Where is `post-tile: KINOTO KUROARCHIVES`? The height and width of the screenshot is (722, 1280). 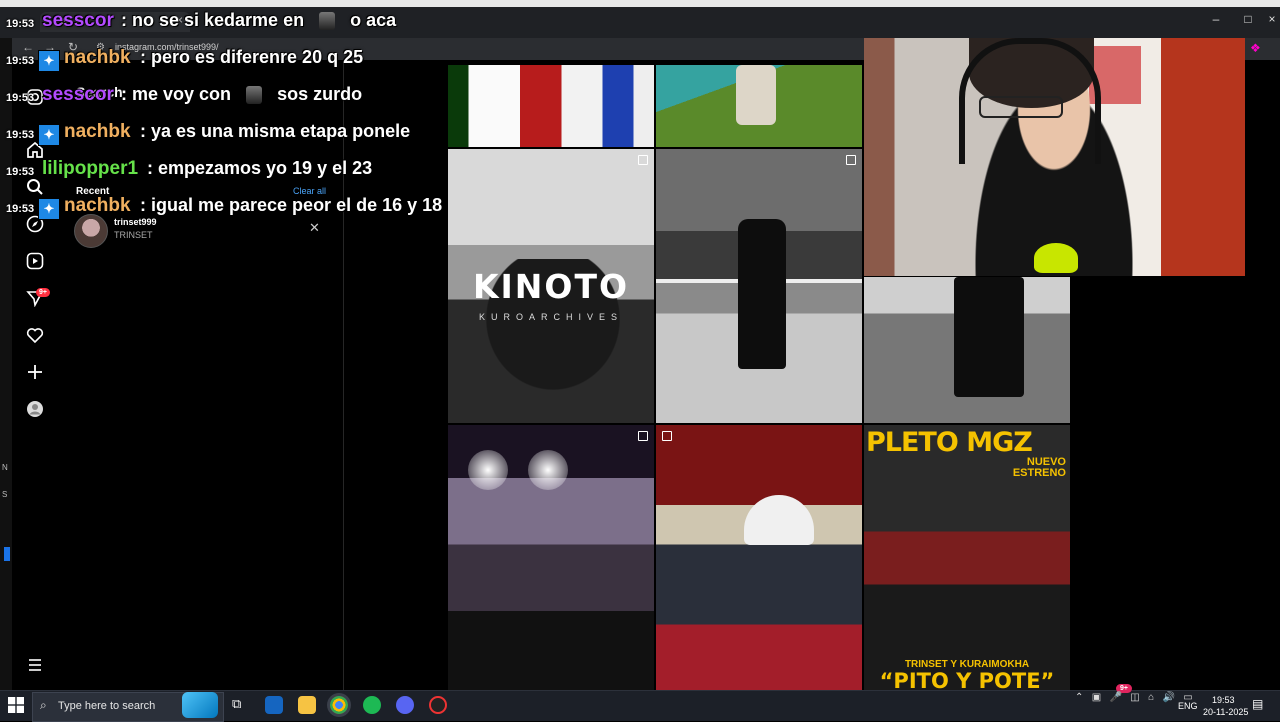 post-tile: KINOTO KUROARCHIVES is located at coordinates (551, 286).